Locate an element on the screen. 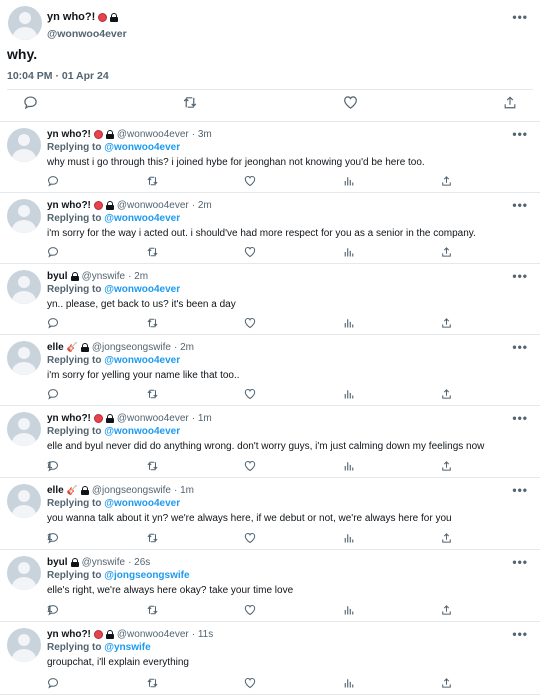 This screenshot has width=540, height=695. replying-to-handle: @ynswife is located at coordinates (127, 647).